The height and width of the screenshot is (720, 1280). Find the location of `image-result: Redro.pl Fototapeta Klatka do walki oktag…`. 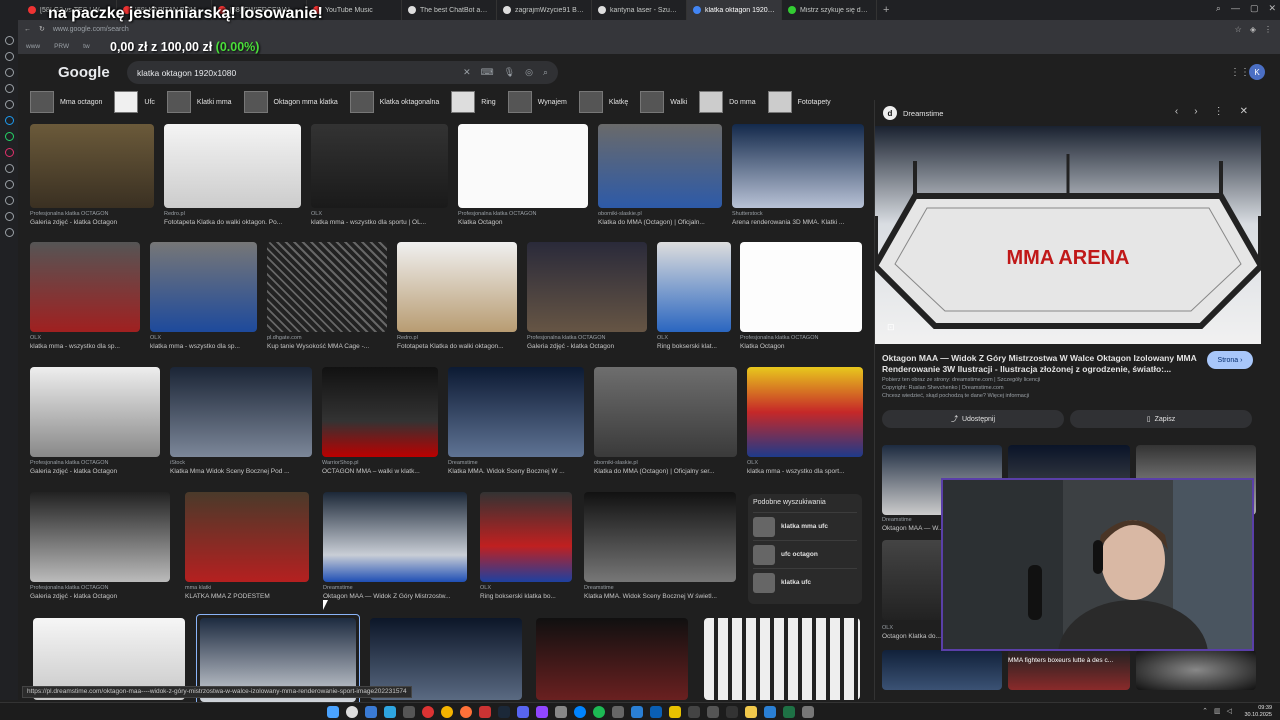

image-result: Redro.pl Fototapeta Klatka do walki oktag… is located at coordinates (457, 296).